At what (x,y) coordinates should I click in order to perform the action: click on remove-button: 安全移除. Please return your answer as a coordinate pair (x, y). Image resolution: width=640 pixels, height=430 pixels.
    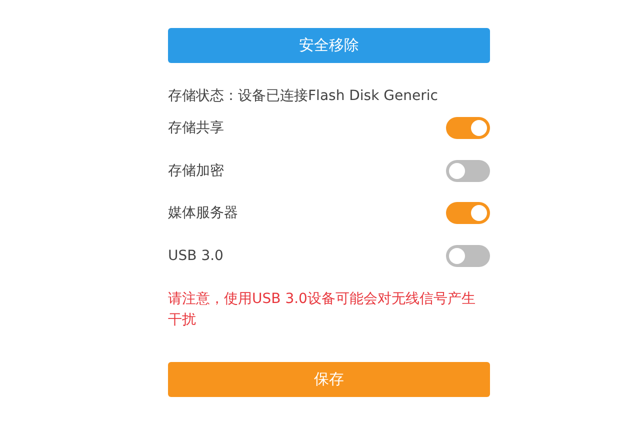
    Looking at the image, I should click on (329, 45).